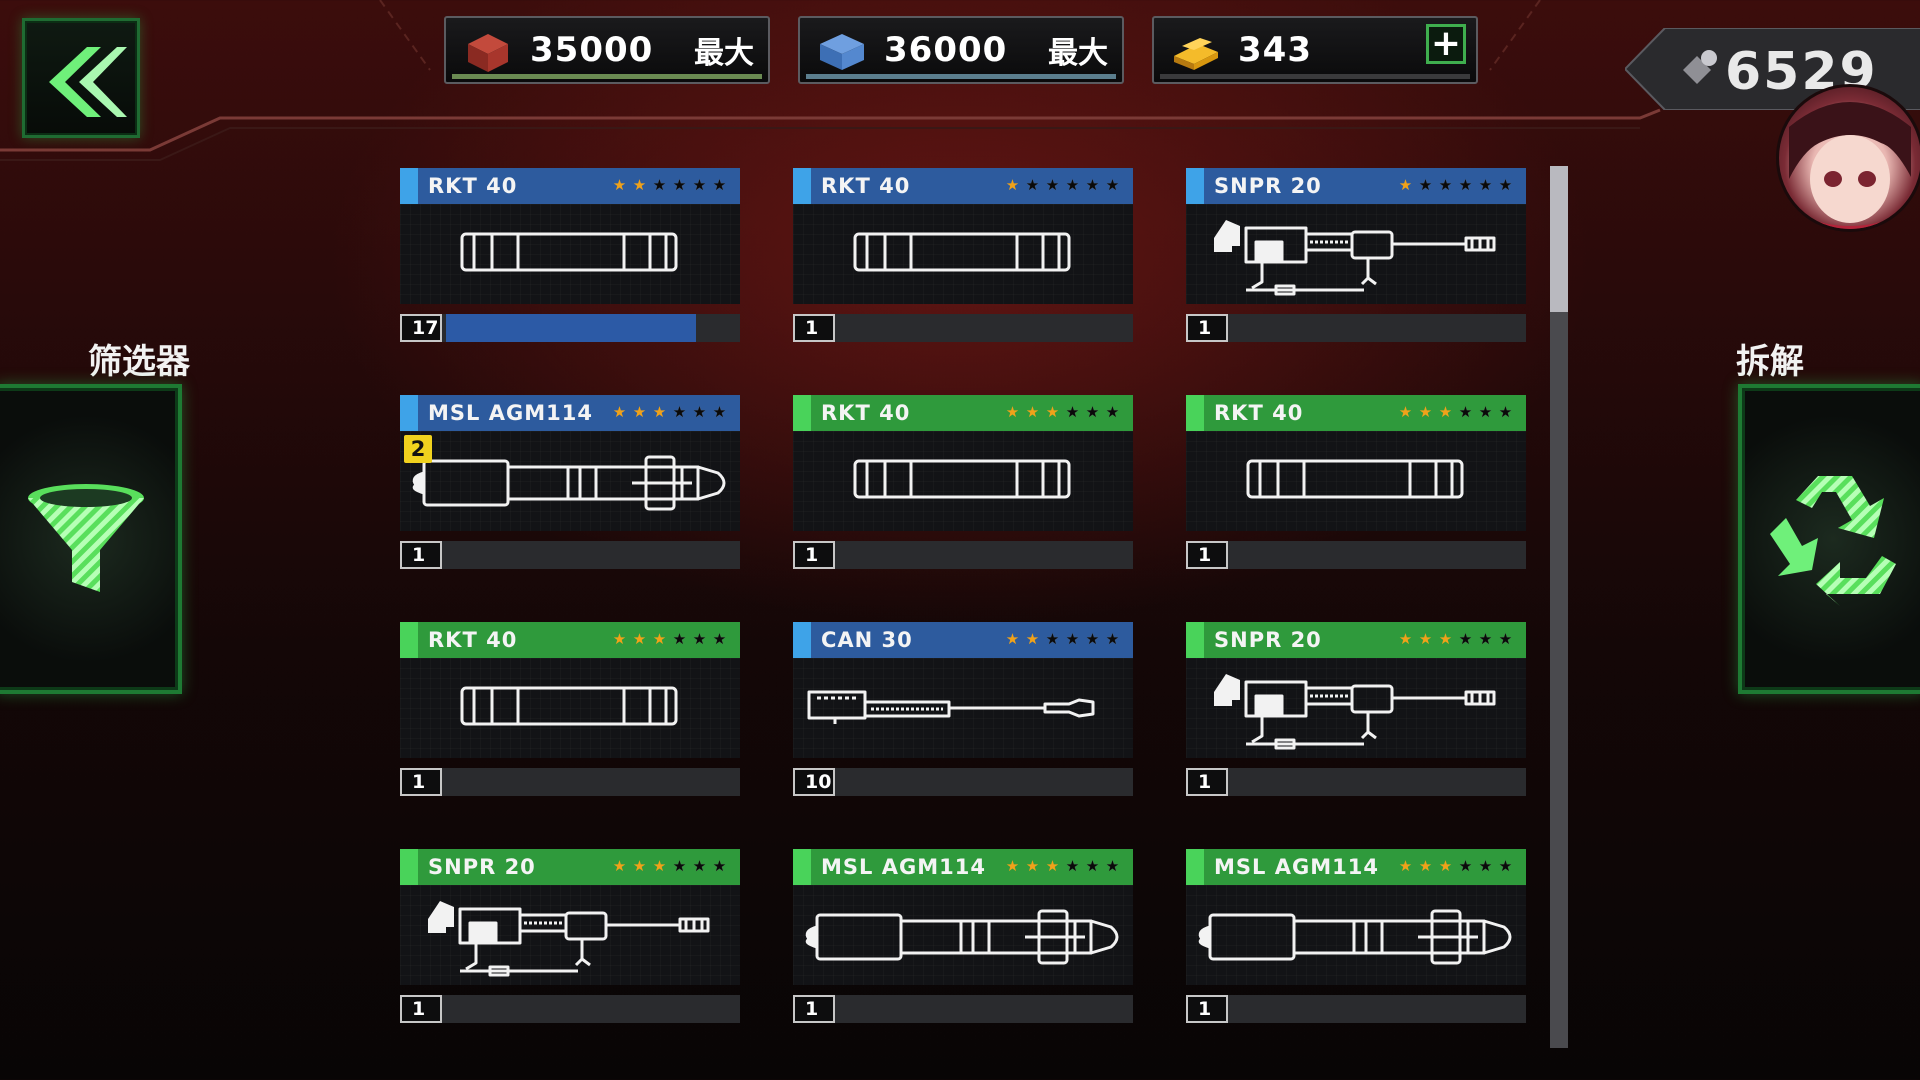 This screenshot has width=1920, height=1080. What do you see at coordinates (961, 76) in the screenshot?
I see `plate-bar` at bounding box center [961, 76].